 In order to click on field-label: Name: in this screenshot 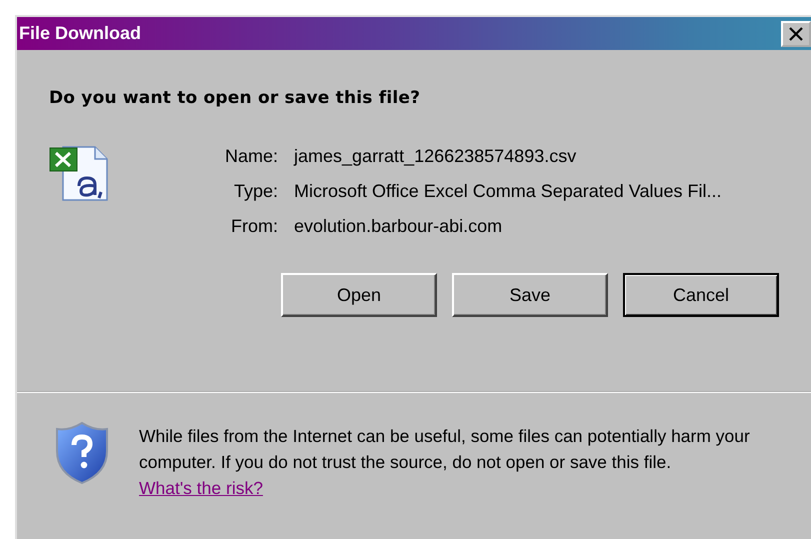, I will do `click(251, 156)`.